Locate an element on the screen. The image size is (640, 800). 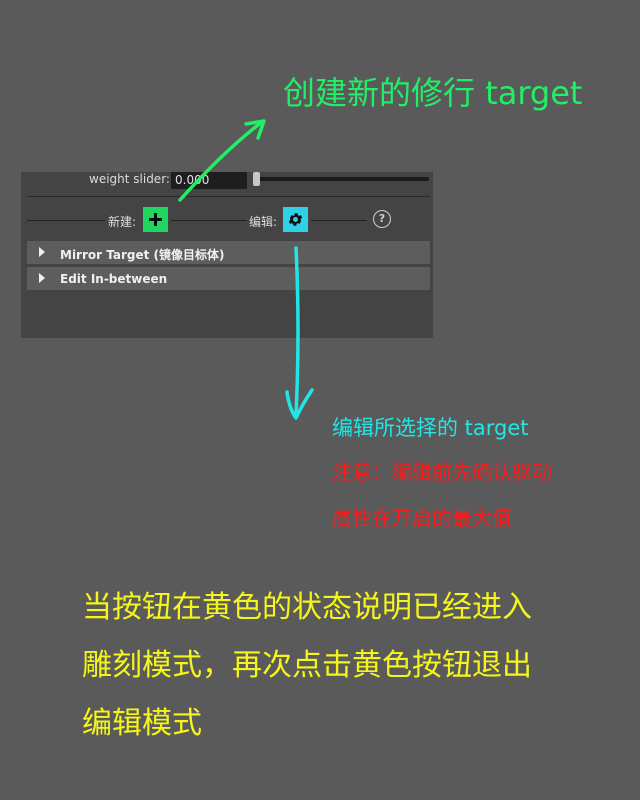
yellow-note-line-1: 当按钮在黄色的状态说明已经进入 is located at coordinates (307, 607).